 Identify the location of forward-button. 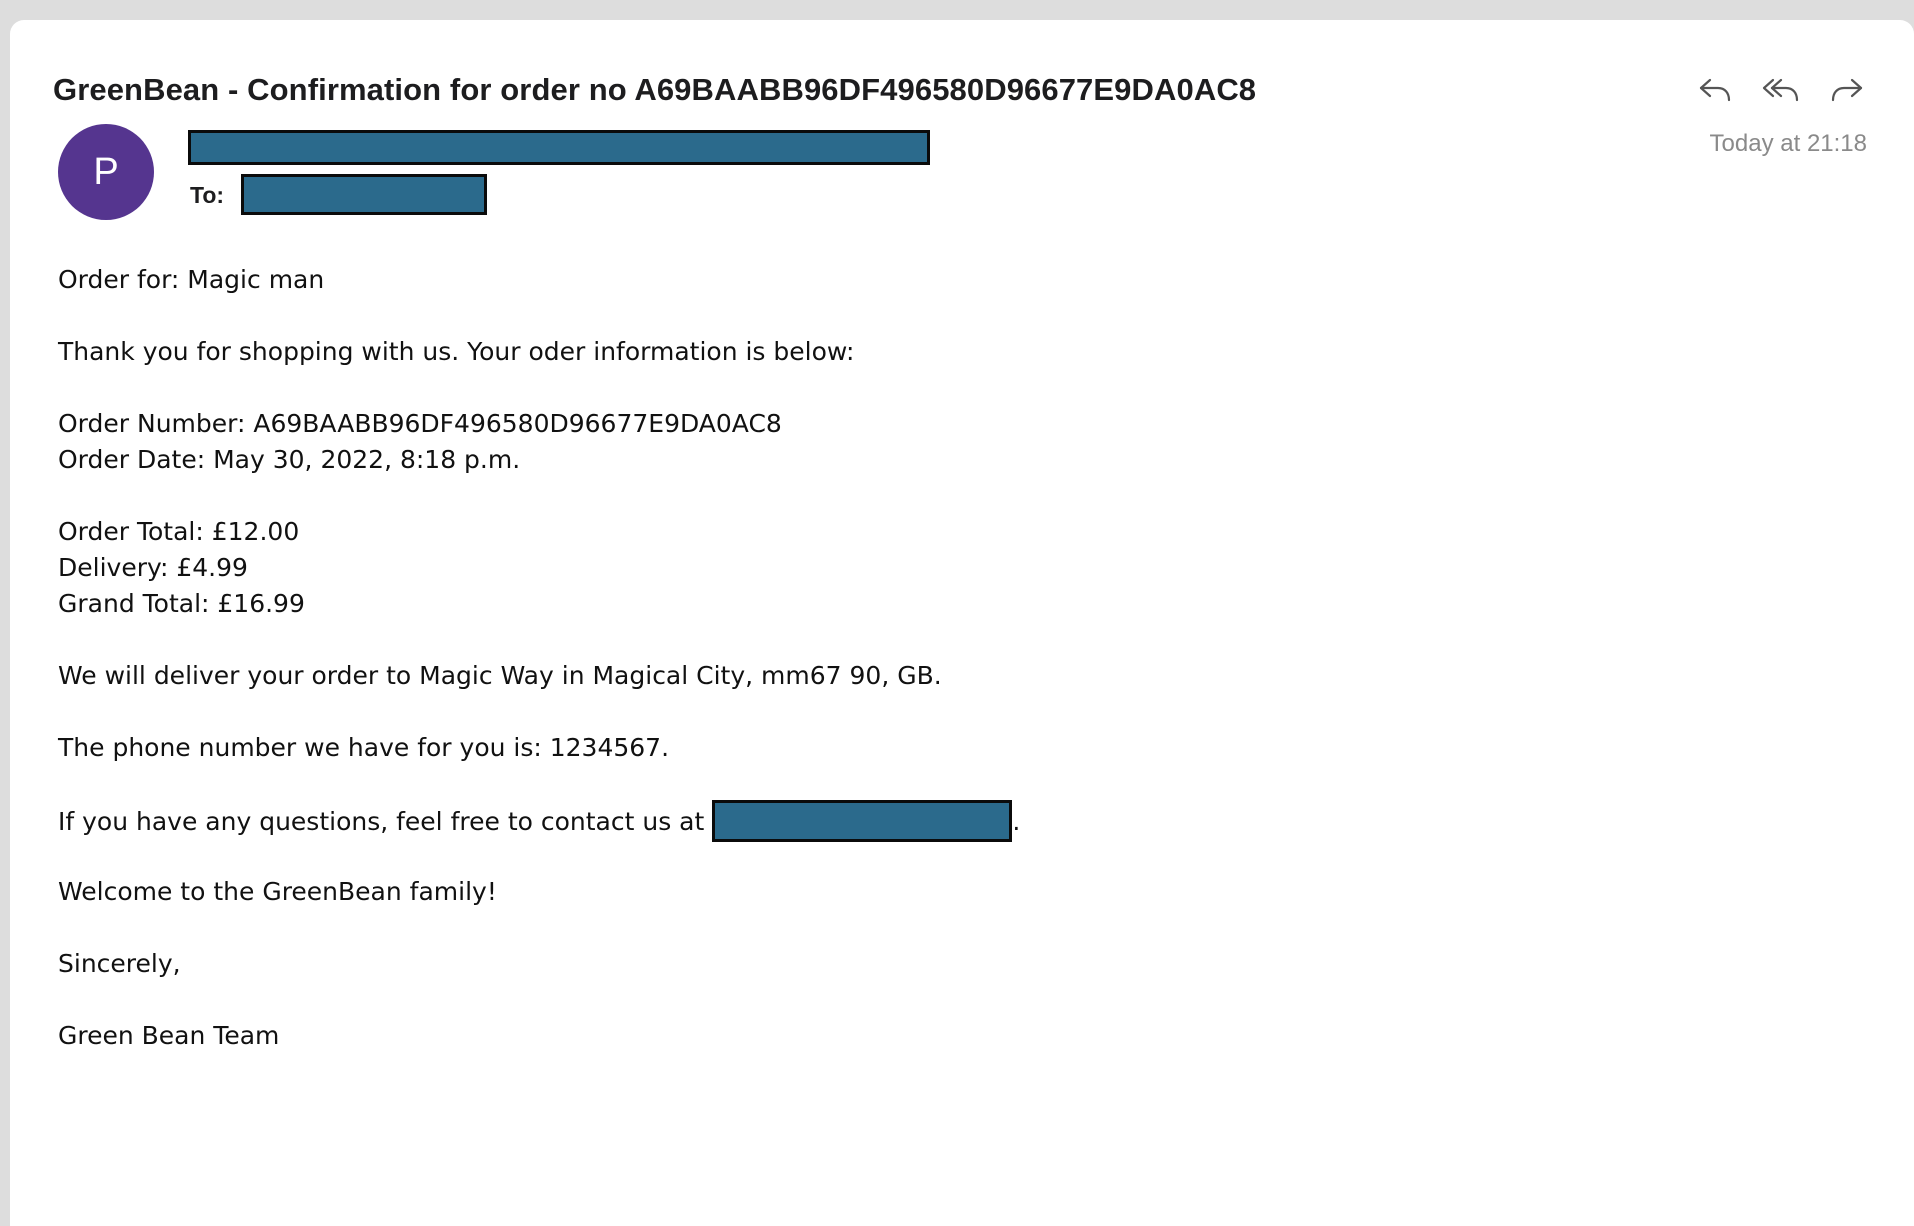
(1847, 90).